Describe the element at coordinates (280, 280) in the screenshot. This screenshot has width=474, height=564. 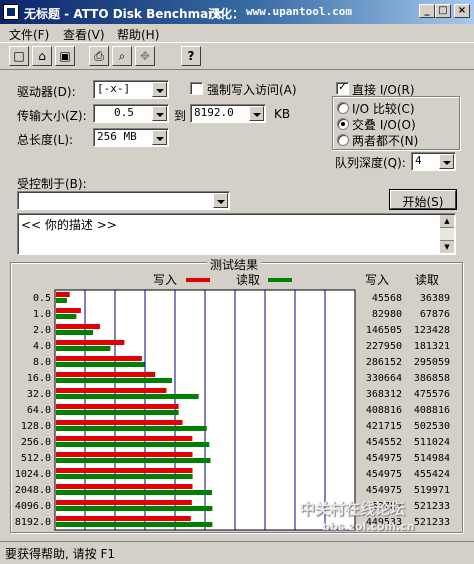
I see `legend-read-swatch` at that location.